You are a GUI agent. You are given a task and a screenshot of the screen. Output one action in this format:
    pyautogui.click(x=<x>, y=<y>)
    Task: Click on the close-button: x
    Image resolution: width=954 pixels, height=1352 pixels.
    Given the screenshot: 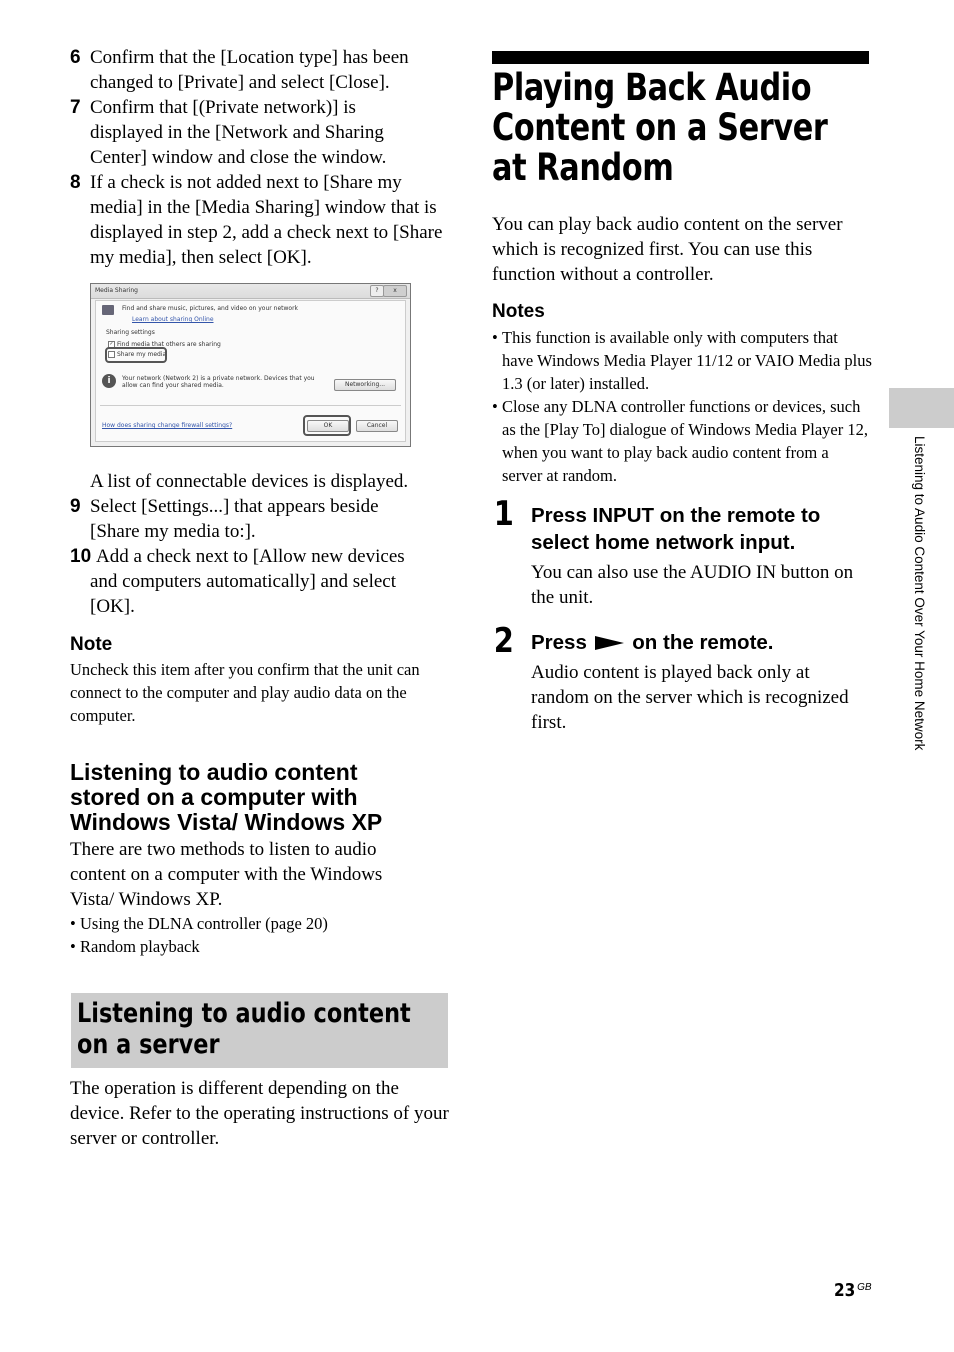 What is the action you would take?
    pyautogui.click(x=395, y=291)
    